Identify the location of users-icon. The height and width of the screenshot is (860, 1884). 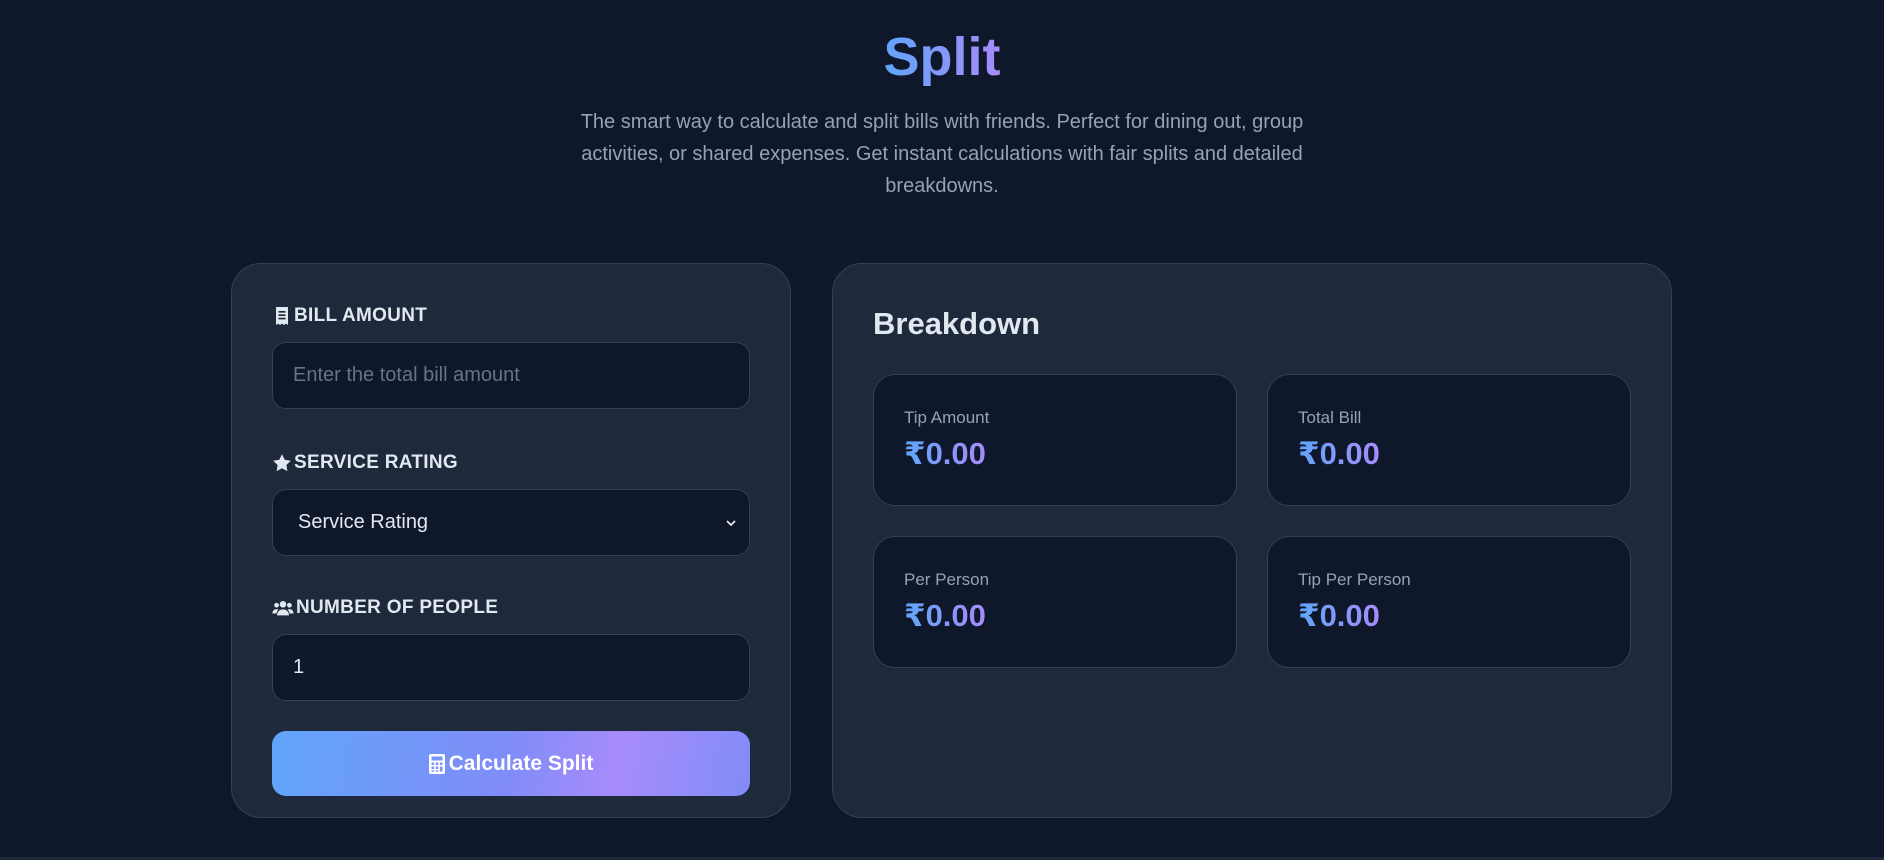
(283, 608).